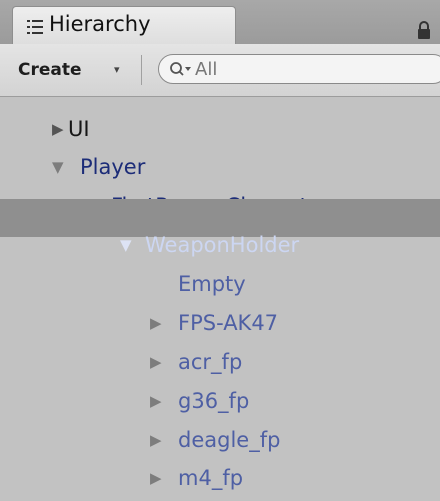 The image size is (440, 501). Describe the element at coordinates (220, 129) in the screenshot. I see `tree-item-ui: ▶ UI` at that location.